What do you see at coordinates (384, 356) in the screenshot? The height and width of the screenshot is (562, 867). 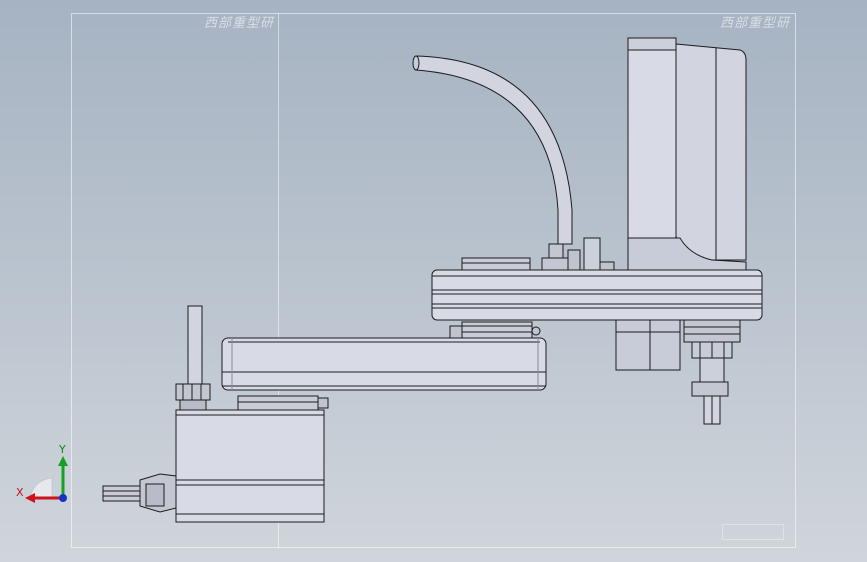 I see `first-arm` at bounding box center [384, 356].